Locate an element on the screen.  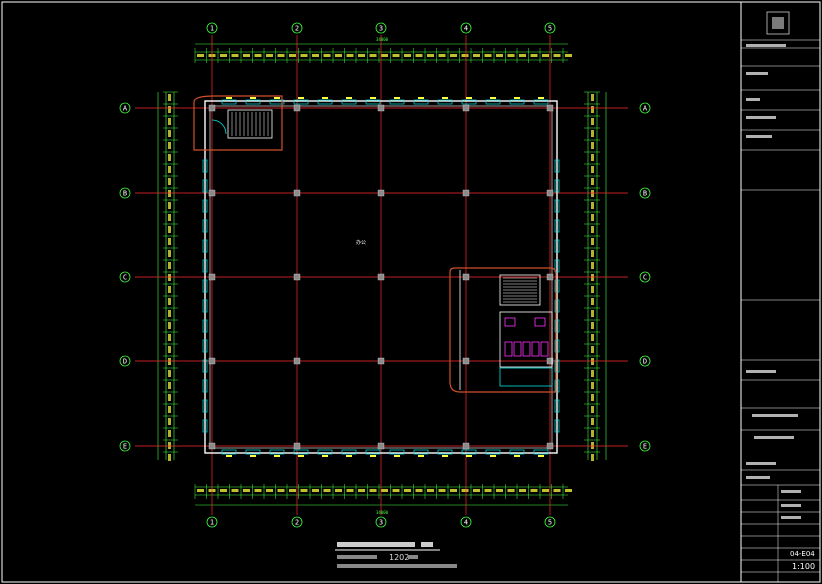
axis-bubble-label: B is located at coordinates (645, 194).